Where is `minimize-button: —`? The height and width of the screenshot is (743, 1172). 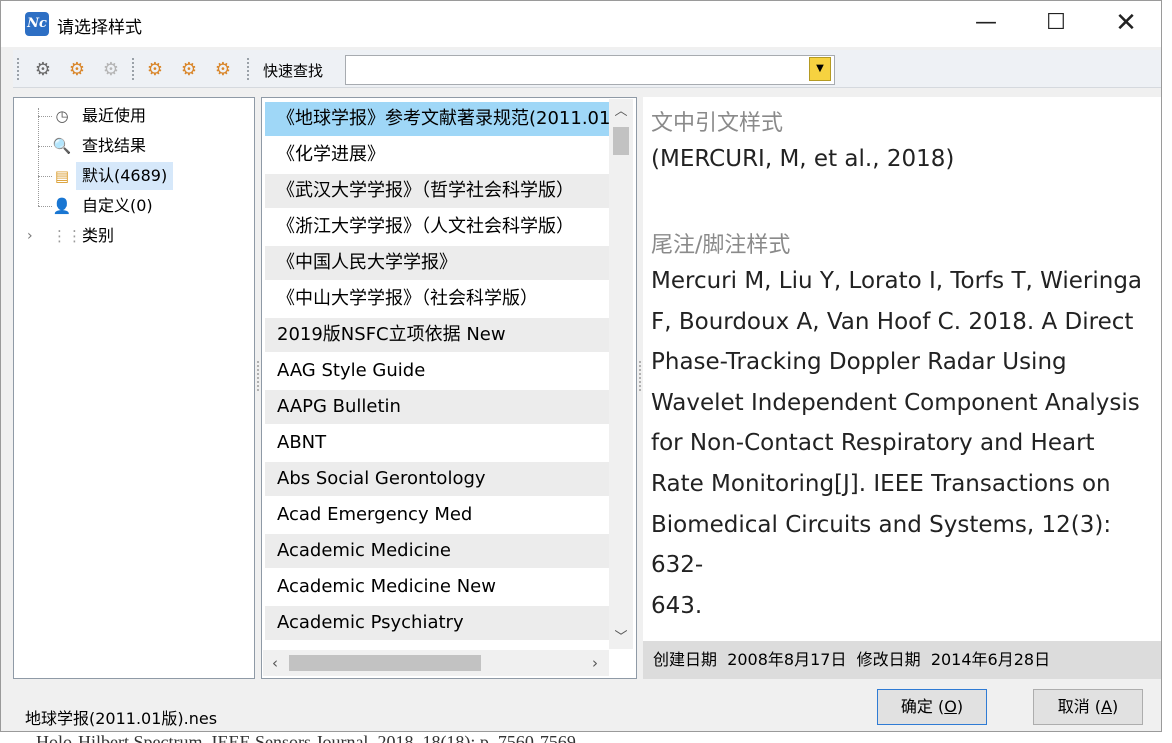 minimize-button: — is located at coordinates (986, 24).